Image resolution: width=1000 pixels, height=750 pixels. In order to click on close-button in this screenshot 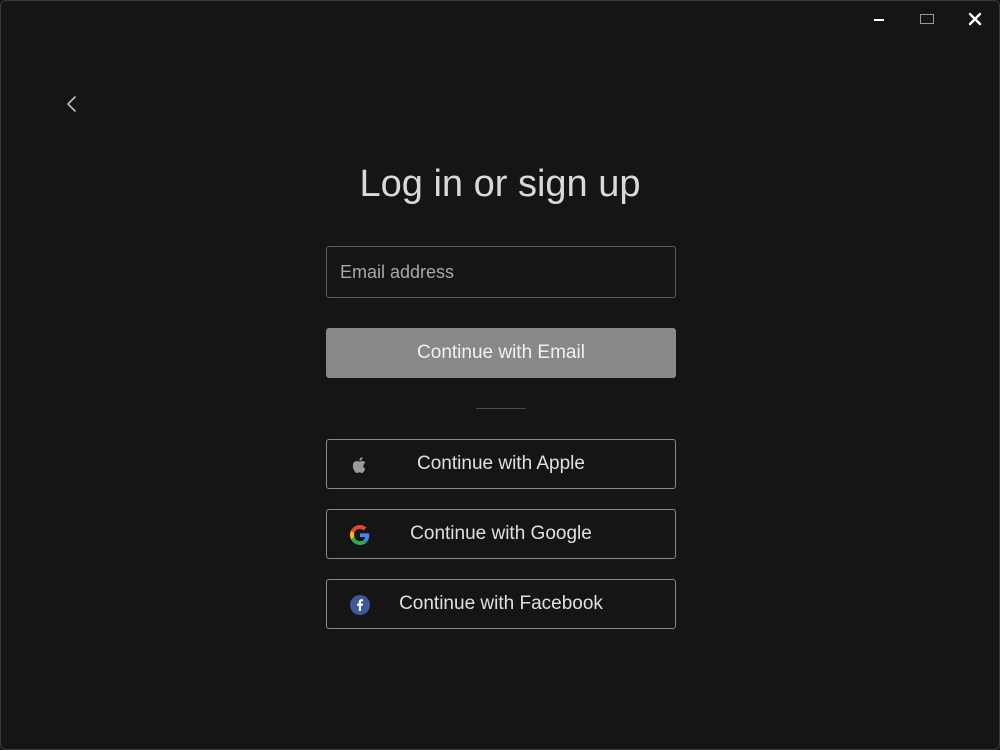, I will do `click(975, 21)`.